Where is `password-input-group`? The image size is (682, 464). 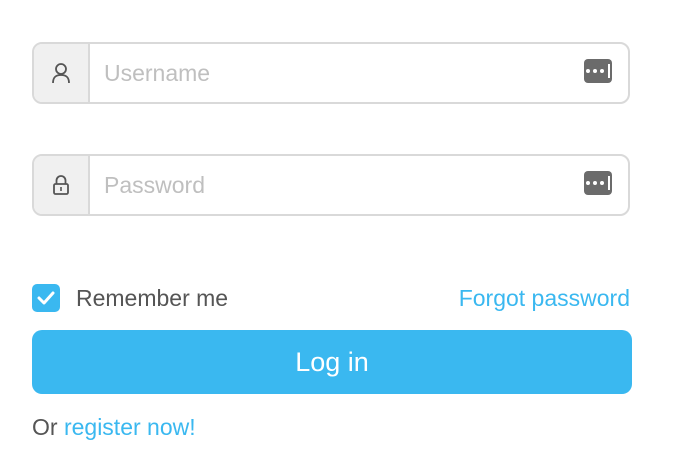 password-input-group is located at coordinates (331, 185).